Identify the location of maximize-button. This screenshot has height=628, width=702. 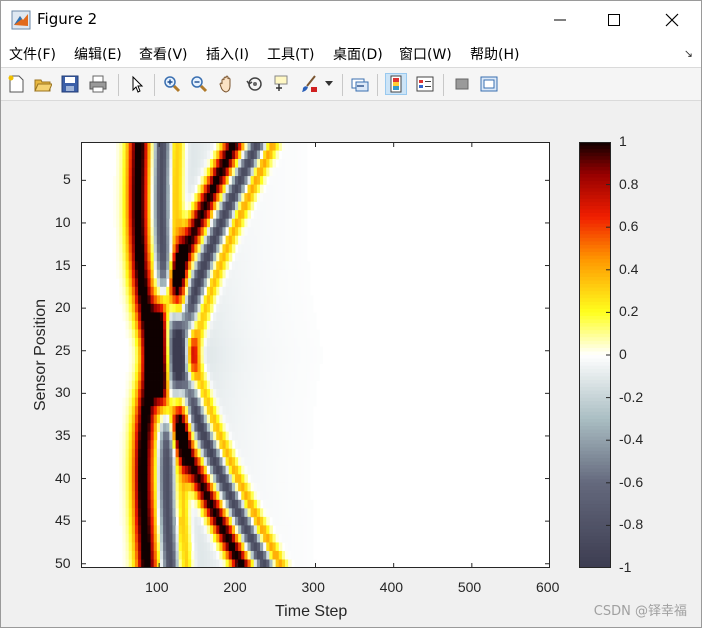
(614, 20).